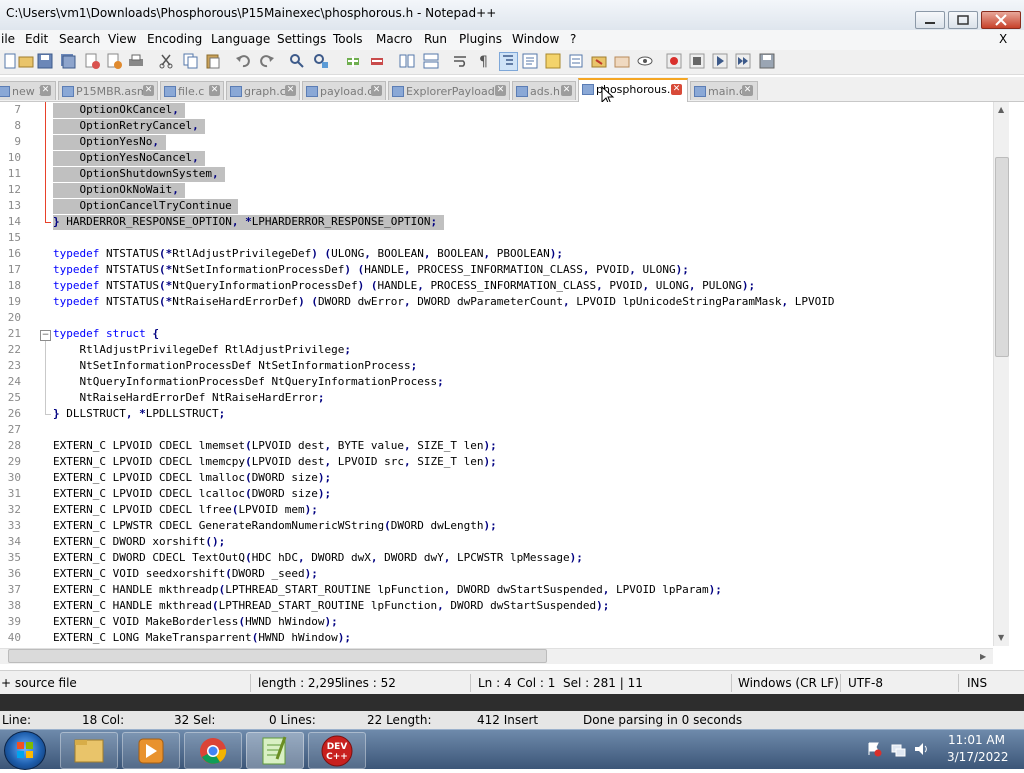  I want to click on menu-macro: Macro, so click(394, 39).